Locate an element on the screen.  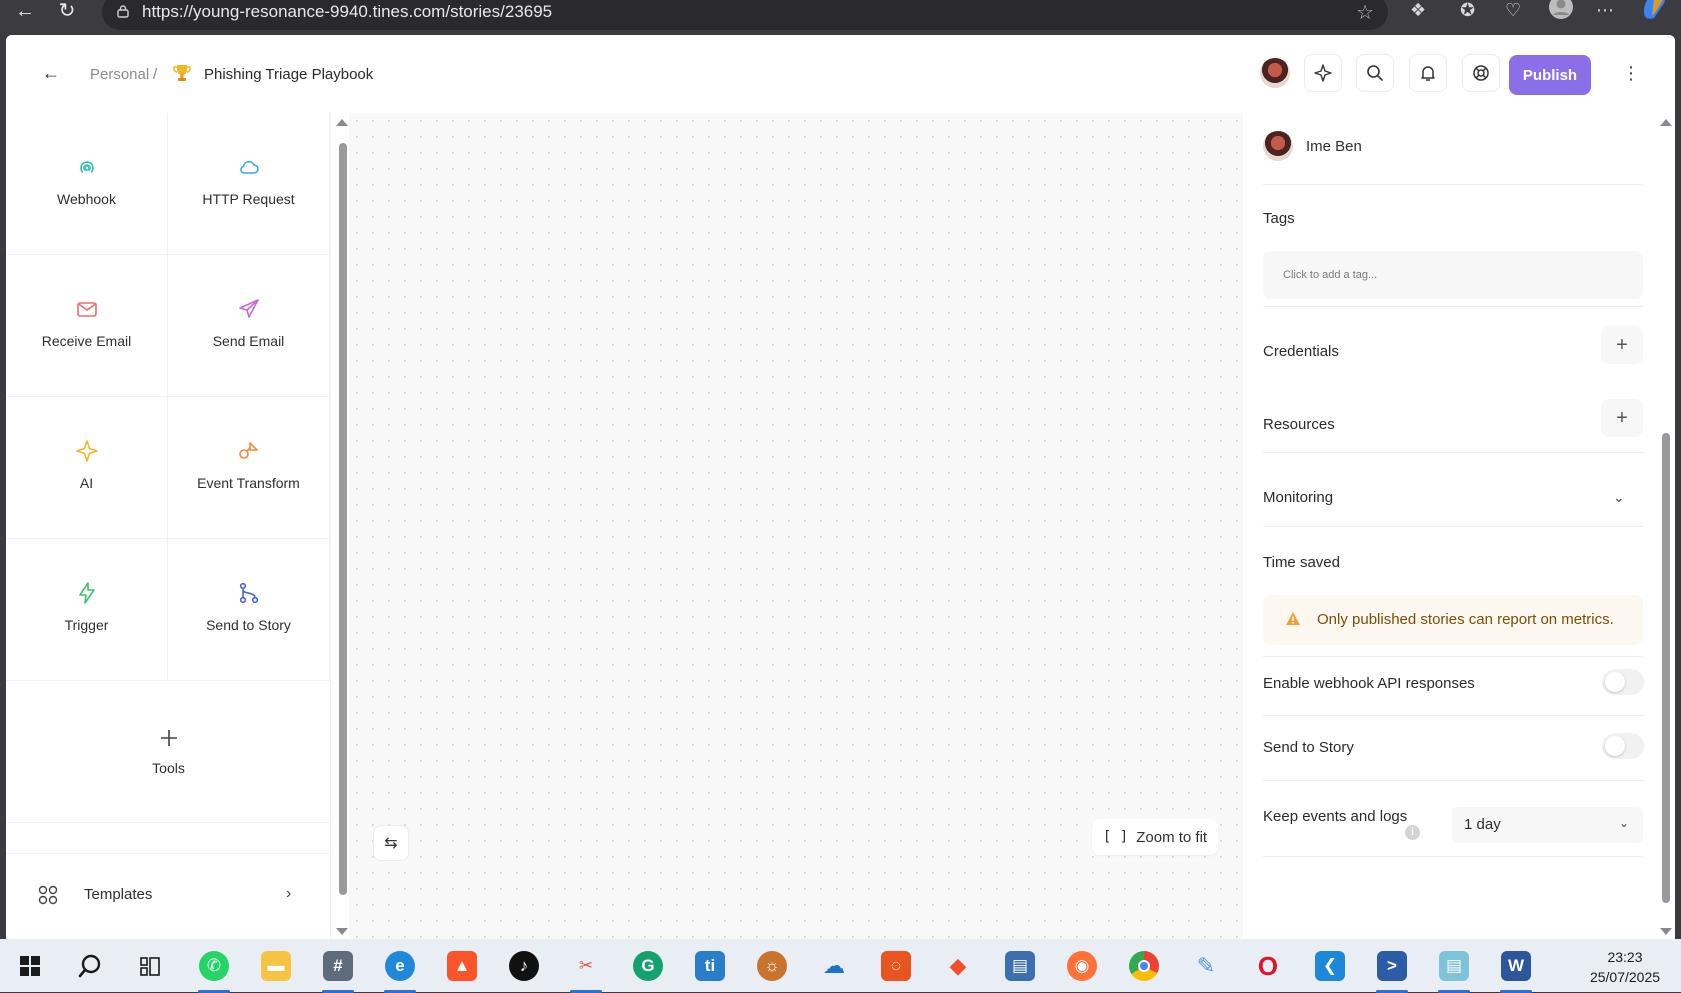
word-icon: W is located at coordinates (1516, 969).